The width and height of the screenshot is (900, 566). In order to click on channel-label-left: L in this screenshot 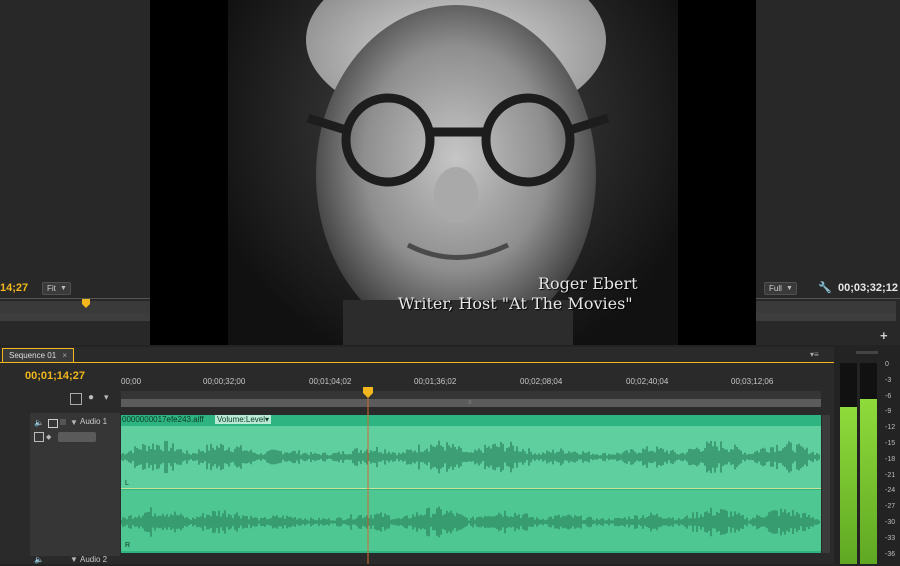, I will do `click(127, 483)`.